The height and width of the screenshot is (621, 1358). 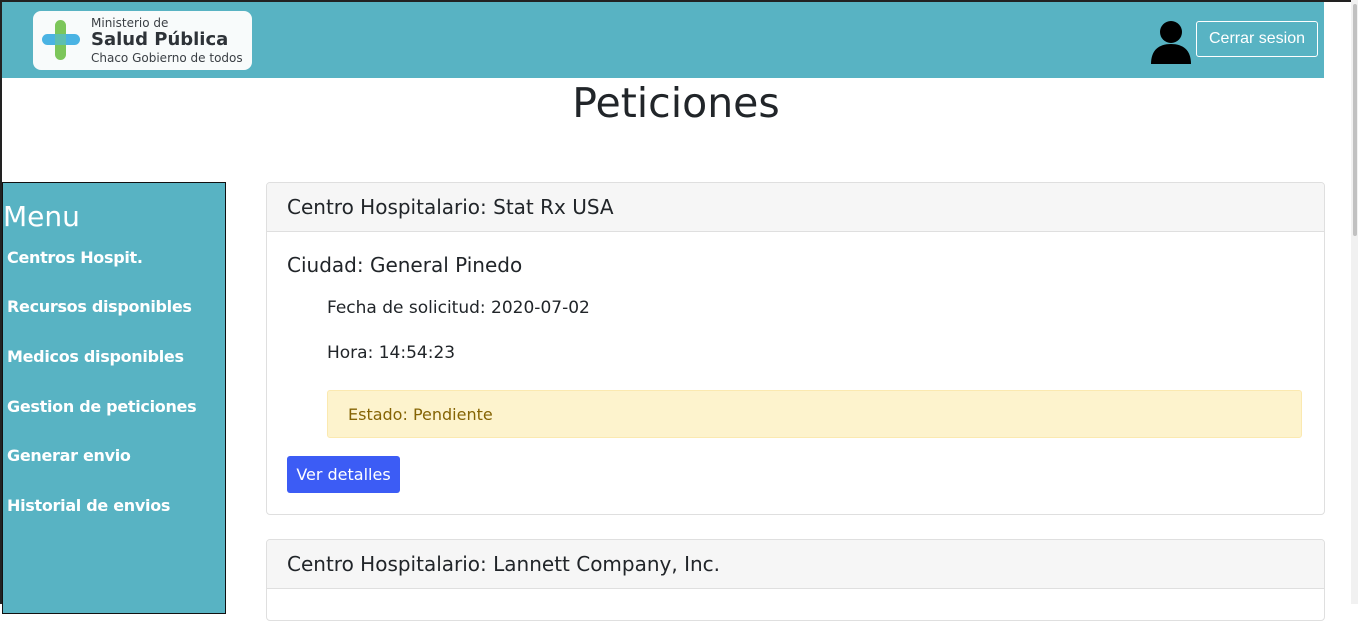 What do you see at coordinates (102, 406) in the screenshot?
I see `sidebar-item-gestion-de-peticiones: Gestion de peticiones` at bounding box center [102, 406].